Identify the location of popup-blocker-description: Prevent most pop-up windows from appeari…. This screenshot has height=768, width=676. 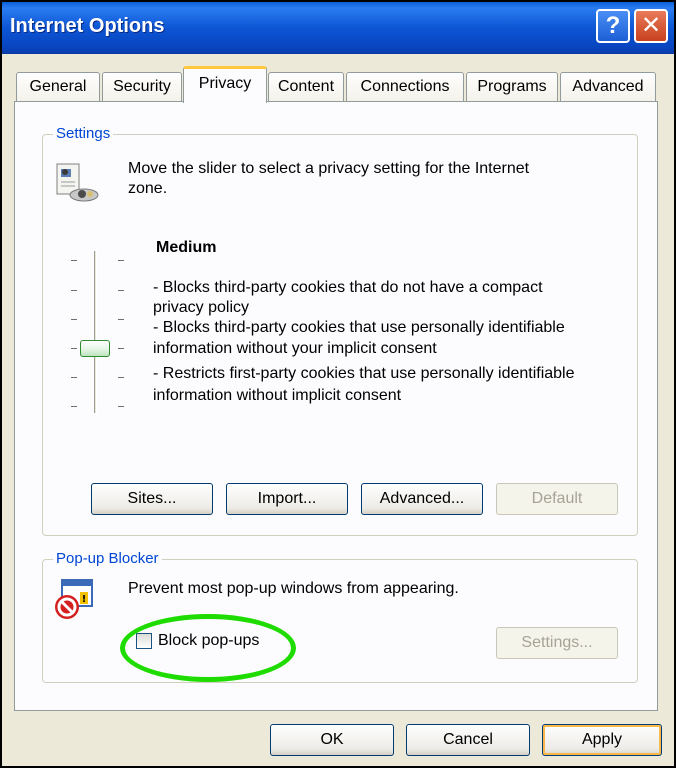
(293, 588).